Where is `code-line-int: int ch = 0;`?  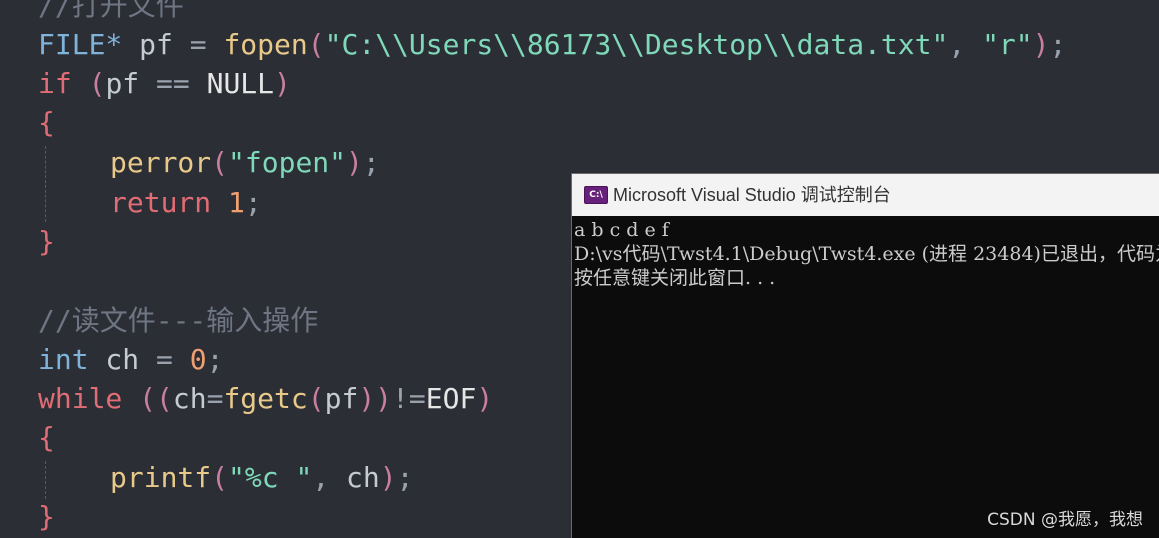
code-line-int: int ch = 0; is located at coordinates (130, 359).